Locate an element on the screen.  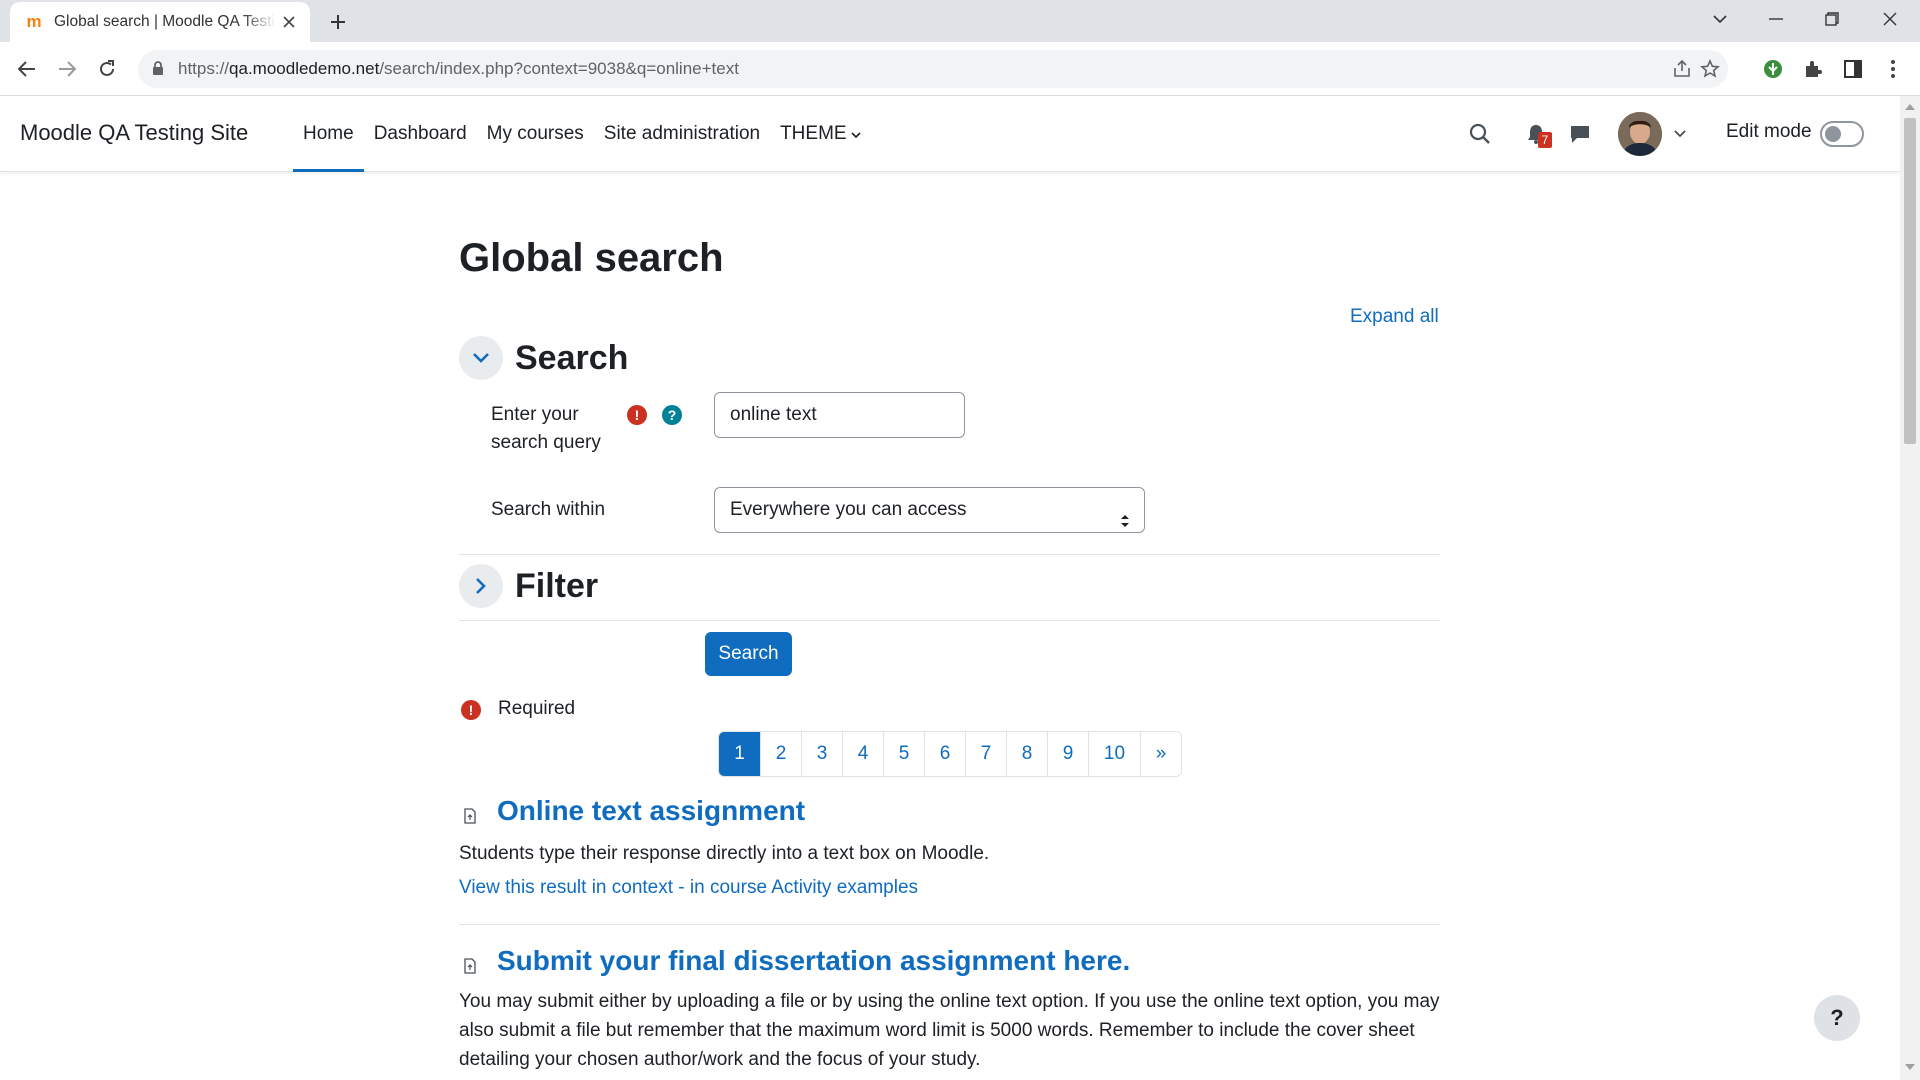
user-menu-chevron-down-icon is located at coordinates (1680, 134).